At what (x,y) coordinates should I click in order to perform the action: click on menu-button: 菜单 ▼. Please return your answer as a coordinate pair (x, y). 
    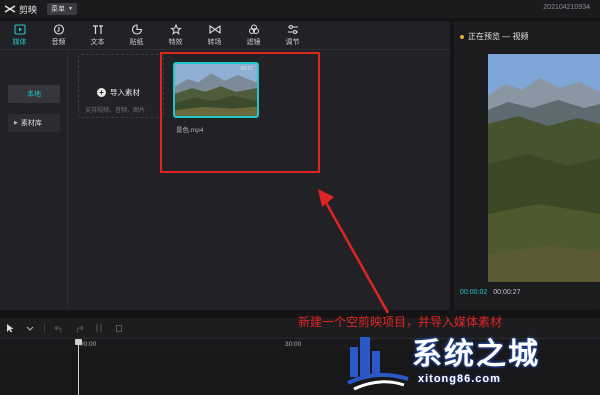
    Looking at the image, I should click on (62, 9).